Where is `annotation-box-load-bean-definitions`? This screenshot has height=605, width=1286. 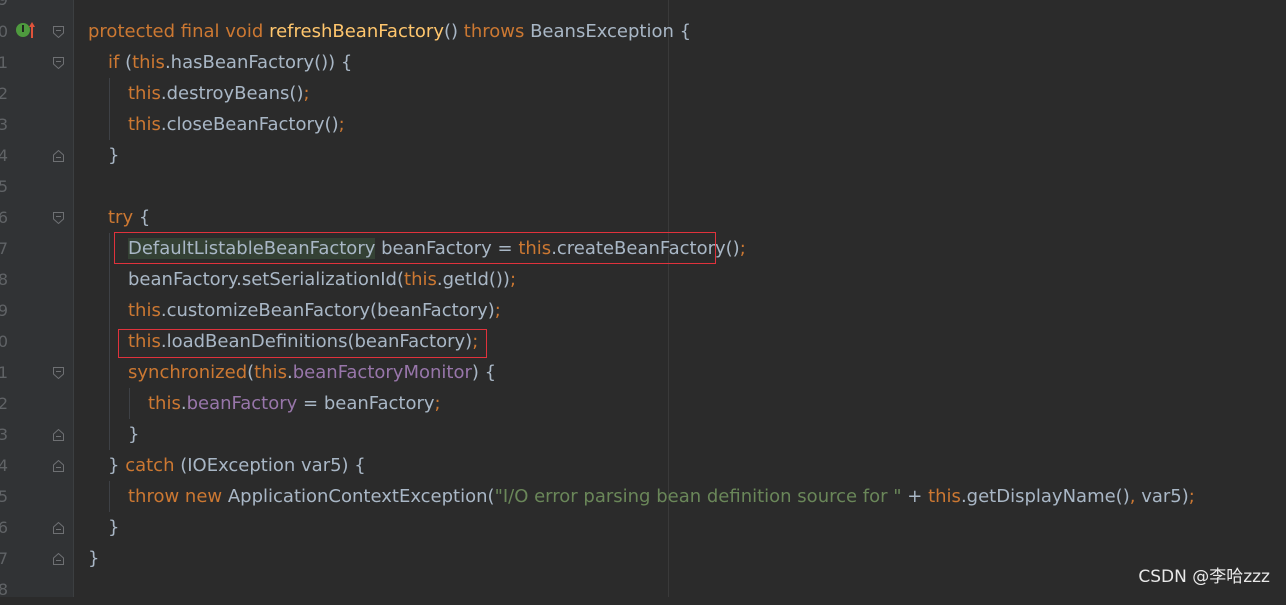
annotation-box-load-bean-definitions is located at coordinates (302, 343).